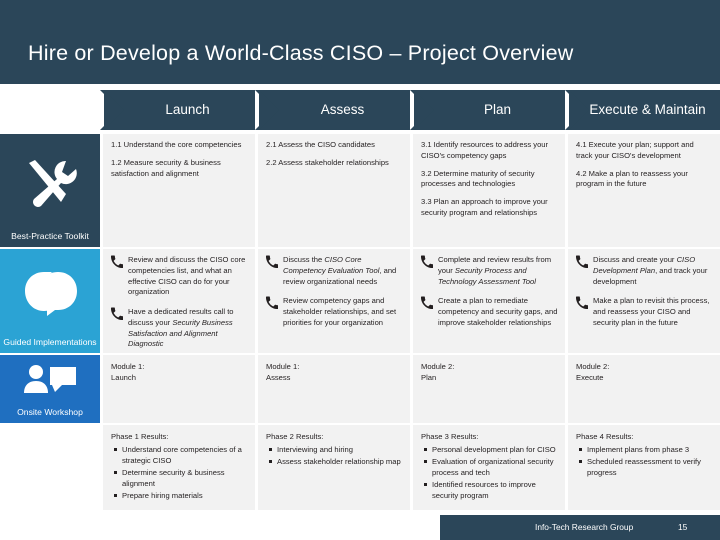 Image resolution: width=720 pixels, height=540 pixels. I want to click on module-name: Assess, so click(278, 378).